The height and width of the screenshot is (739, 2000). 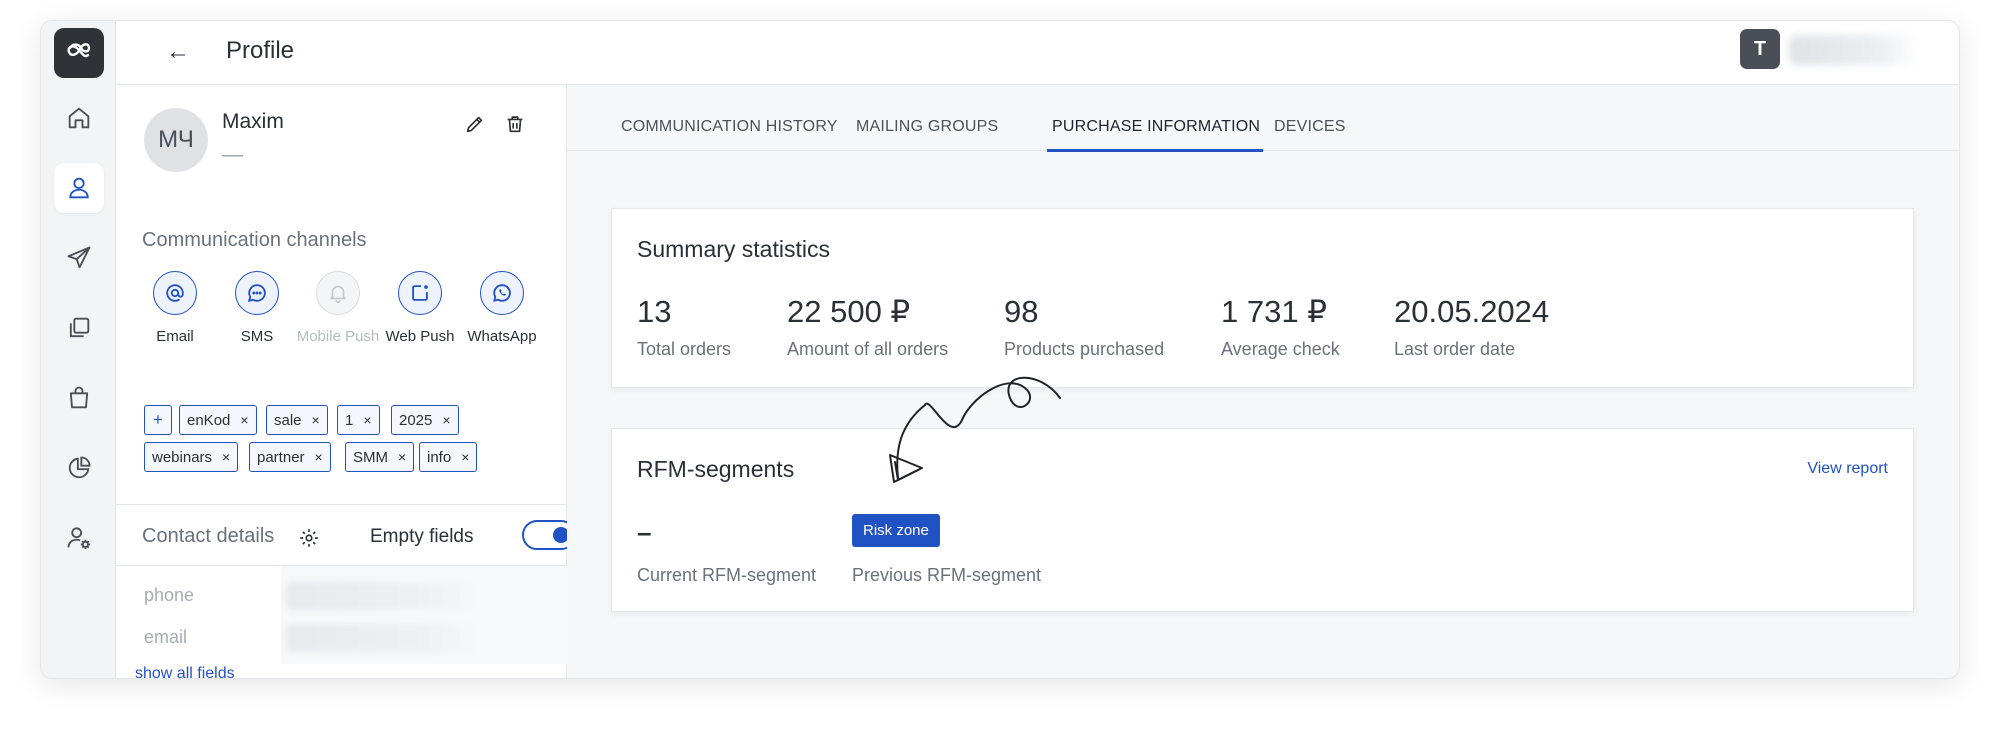 I want to click on tag: 1 ×, so click(x=358, y=420).